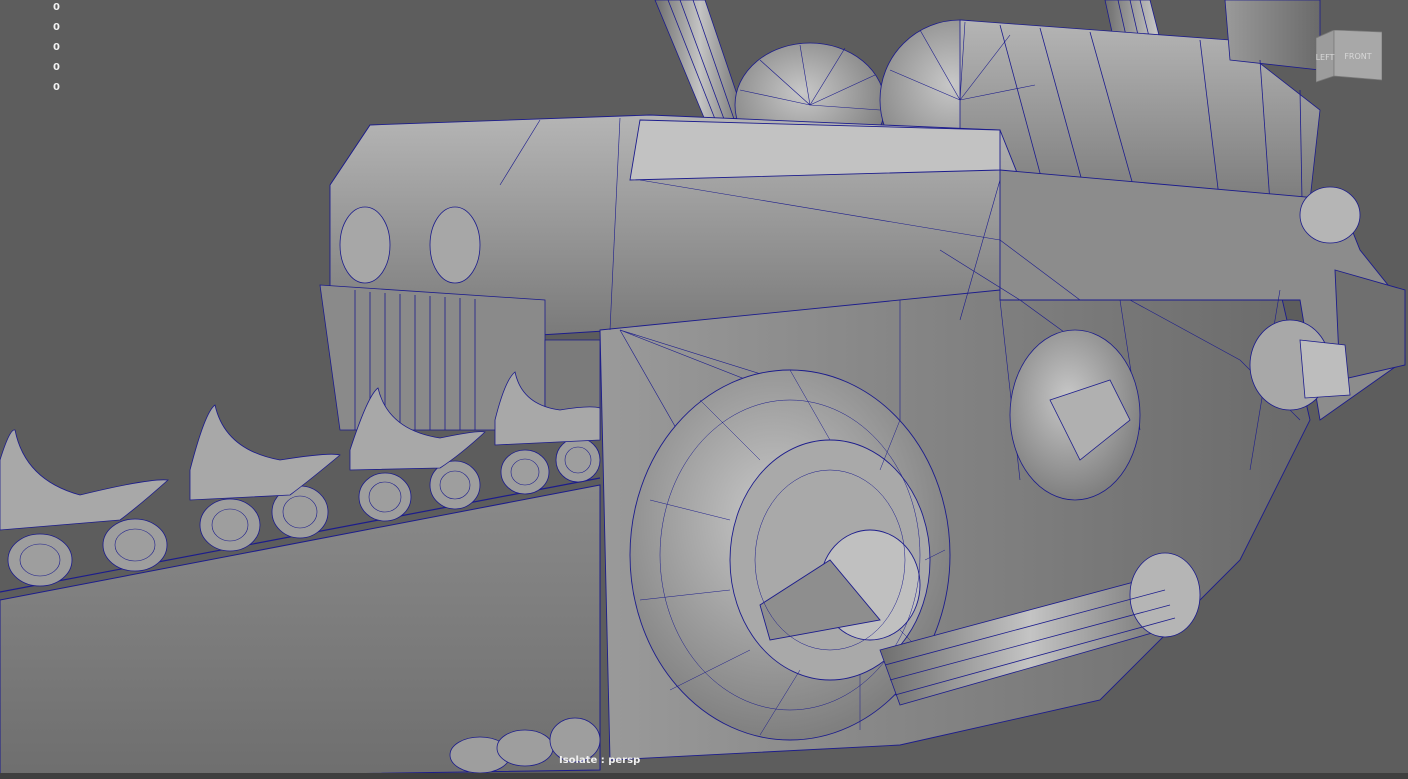 The image size is (1408, 779). I want to click on camera-name-label: Isolate : persp, so click(600, 760).